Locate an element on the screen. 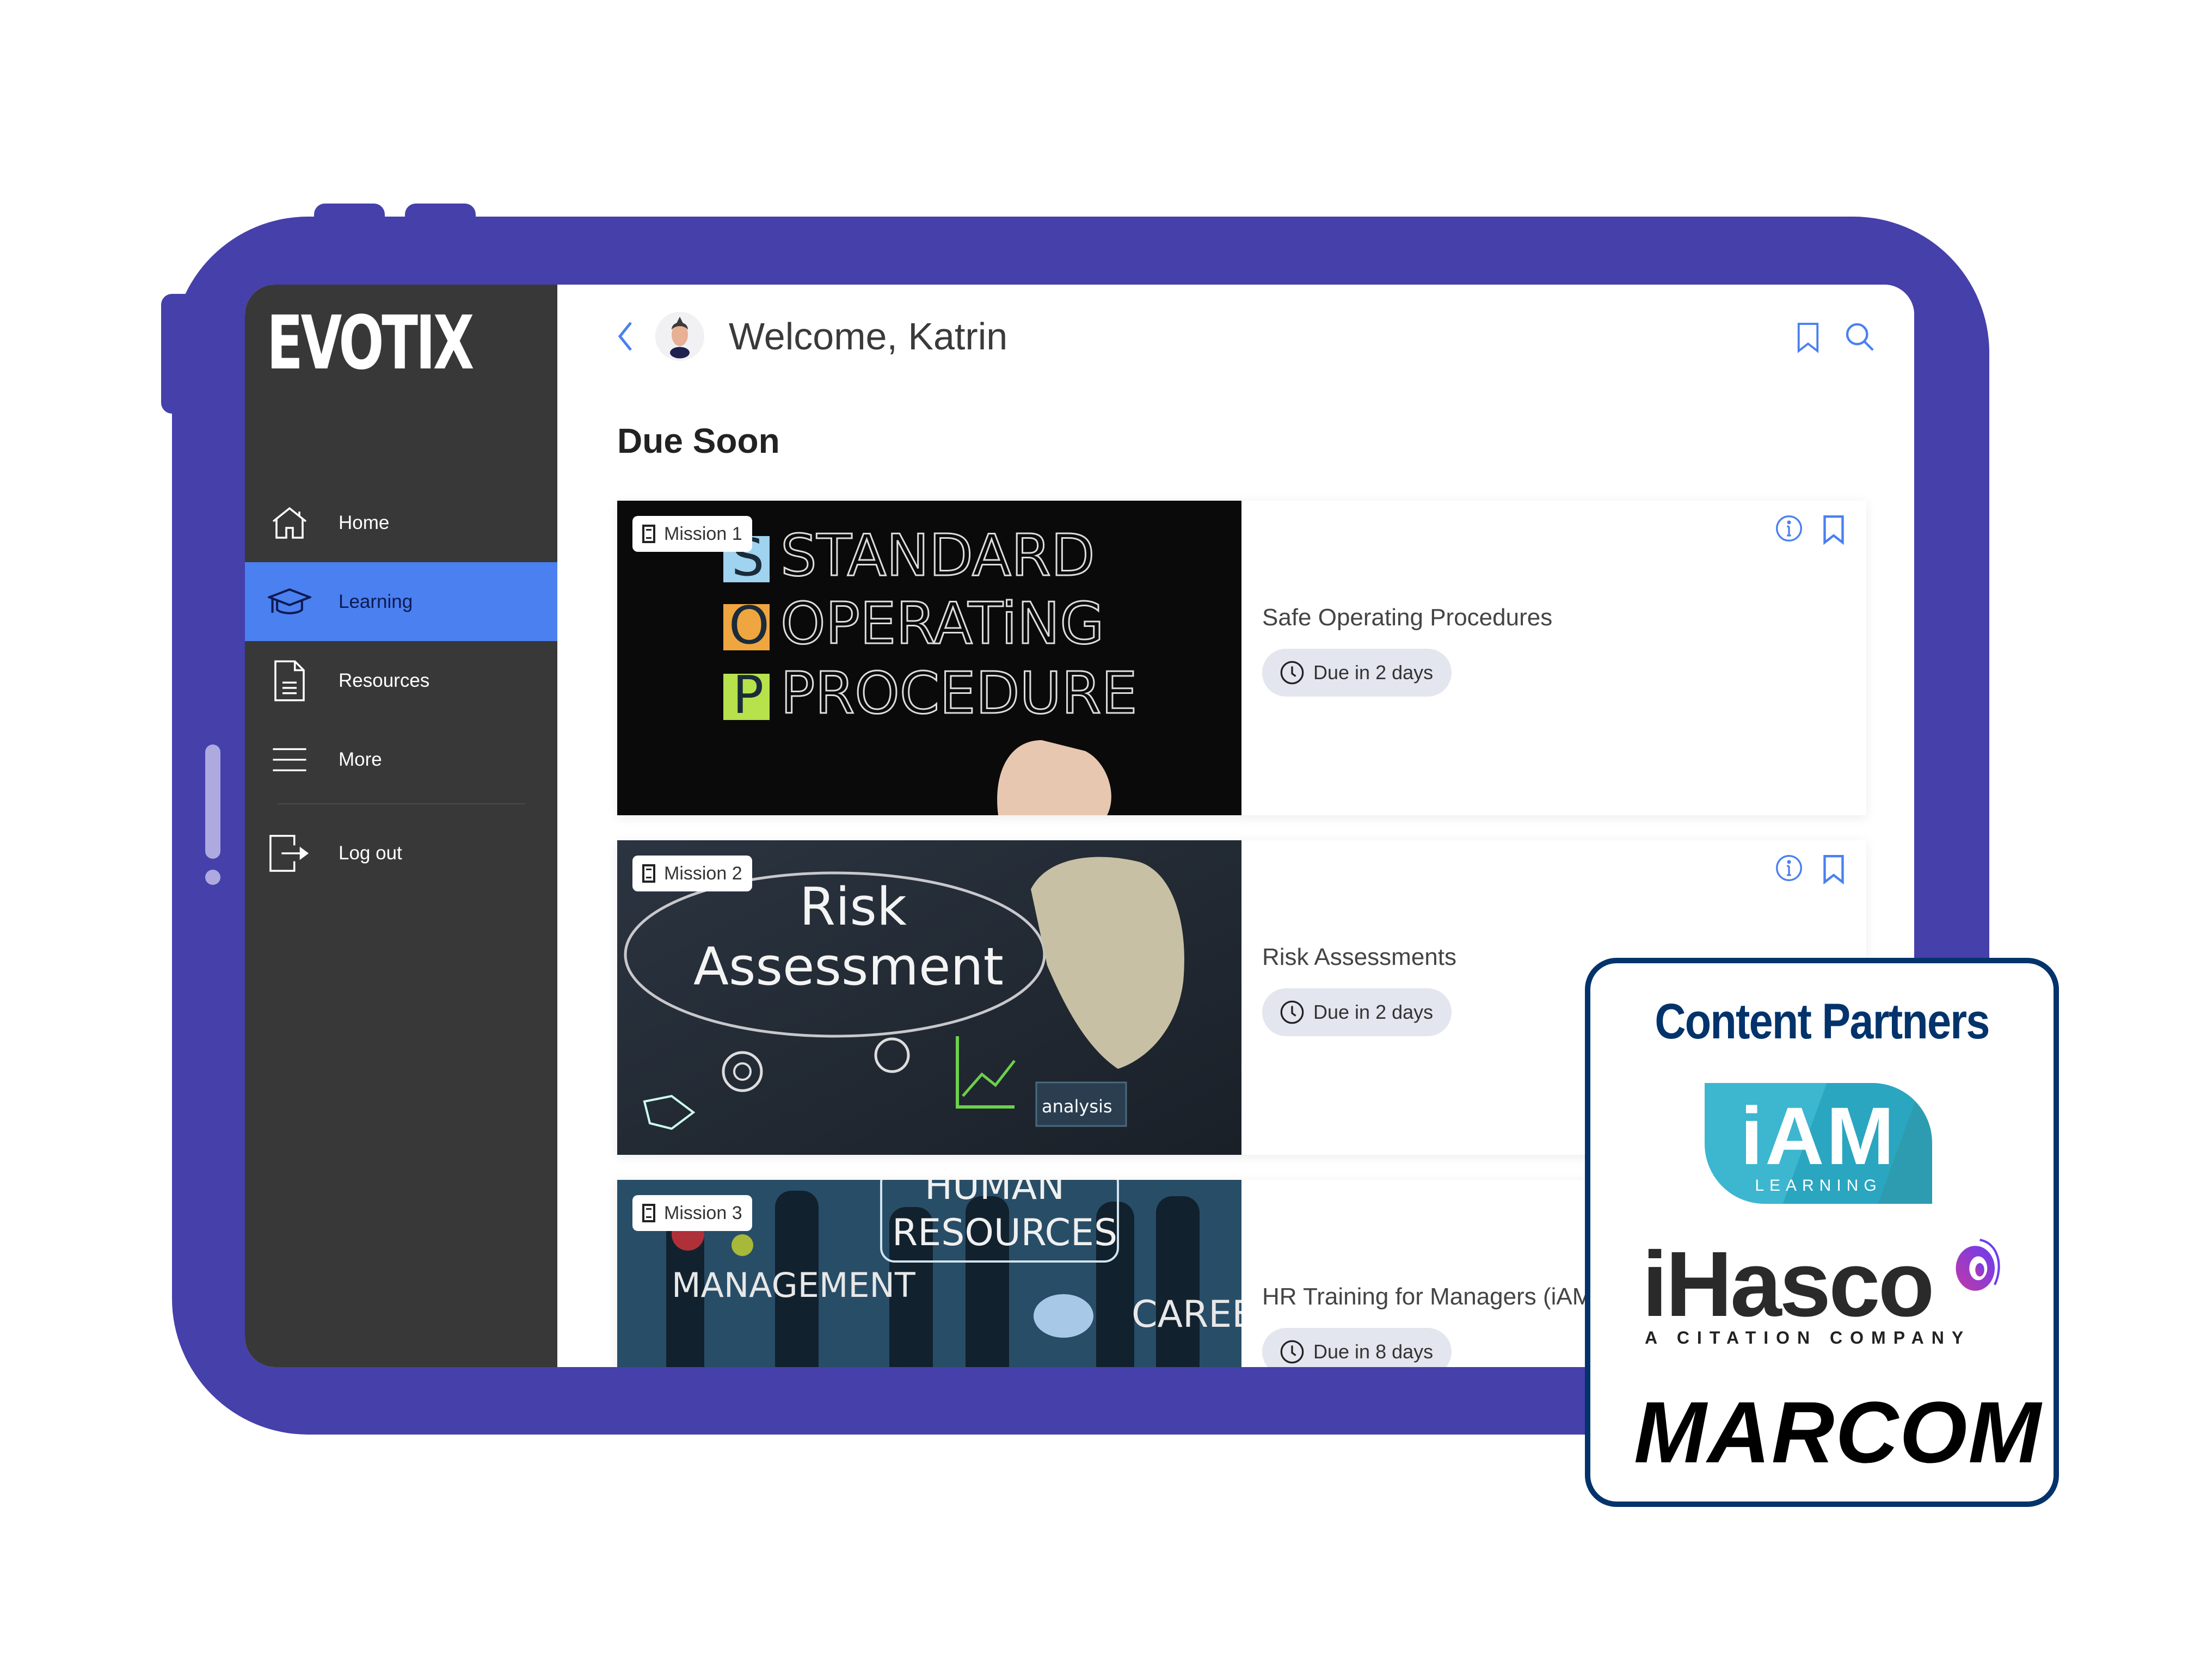 Image resolution: width=2207 pixels, height=1680 pixels. back-button is located at coordinates (625, 336).